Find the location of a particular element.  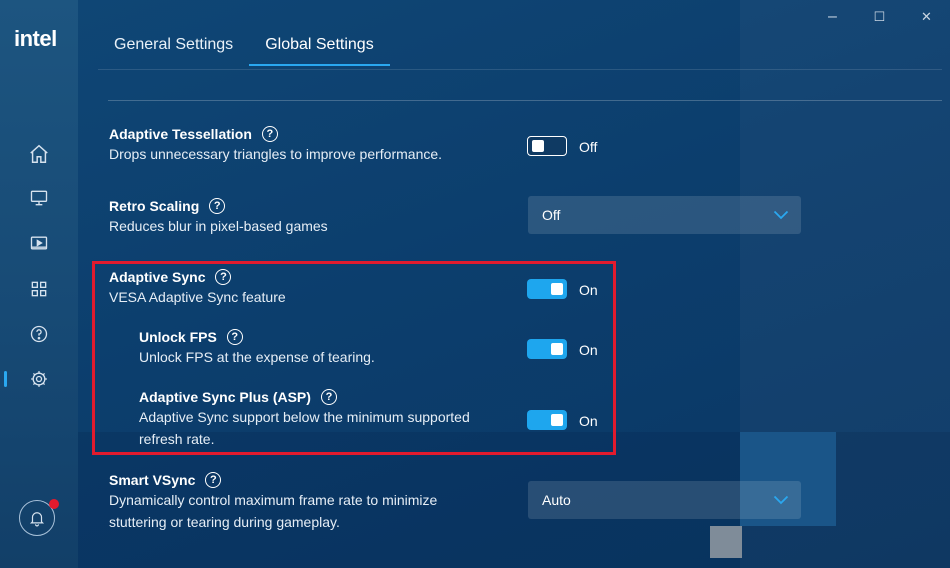

video-icon is located at coordinates (39, 243).